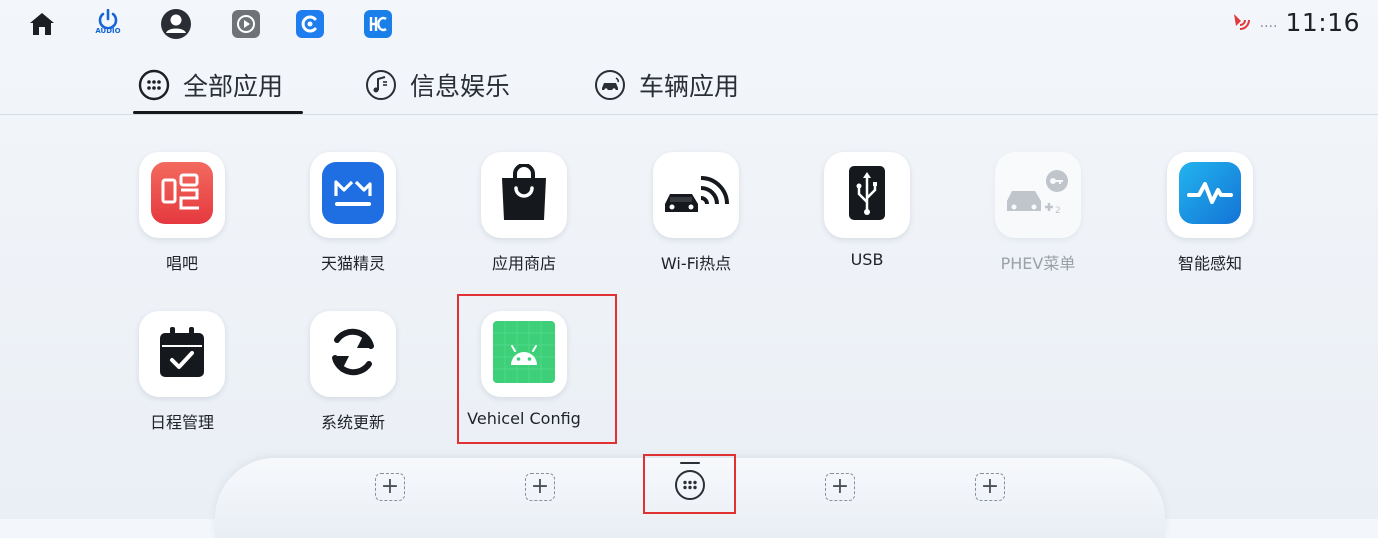 This screenshot has height=538, width=1378. What do you see at coordinates (352, 422) in the screenshot?
I see `app-label: 系统更新` at bounding box center [352, 422].